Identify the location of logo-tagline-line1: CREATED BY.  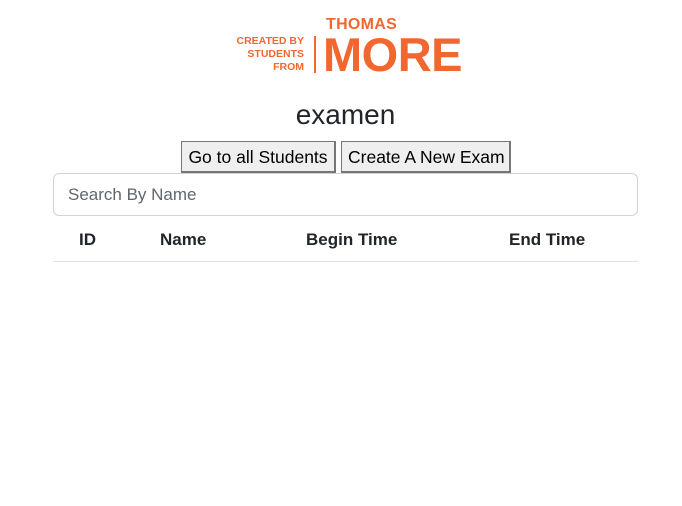
(270, 41).